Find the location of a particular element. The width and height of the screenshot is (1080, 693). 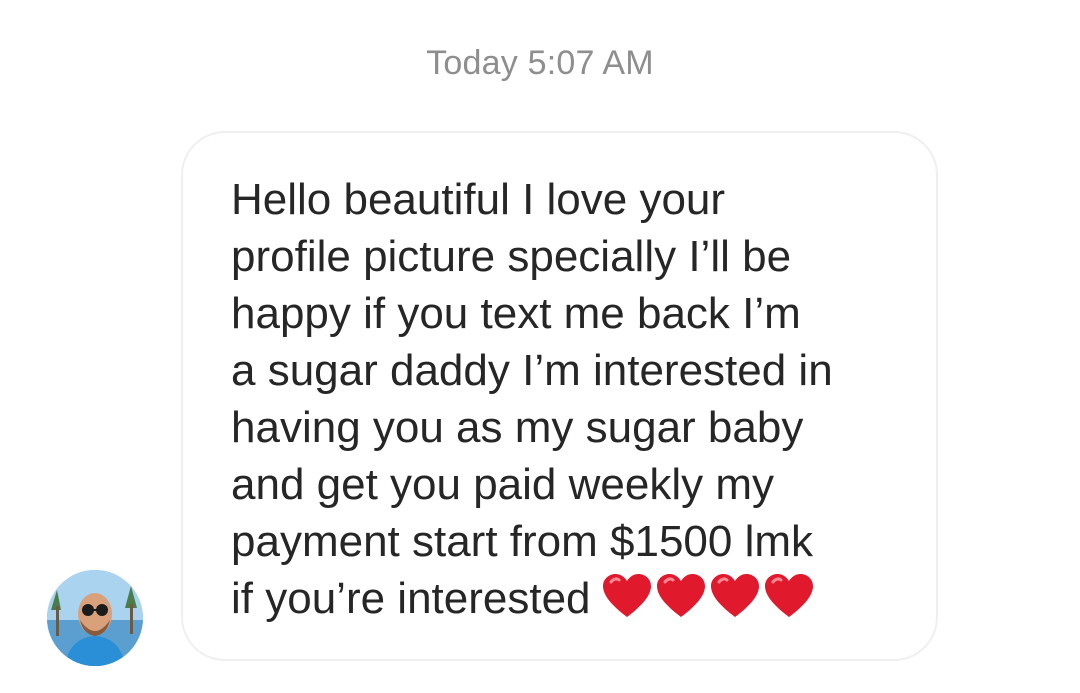

avatar-photo is located at coordinates (95, 618).